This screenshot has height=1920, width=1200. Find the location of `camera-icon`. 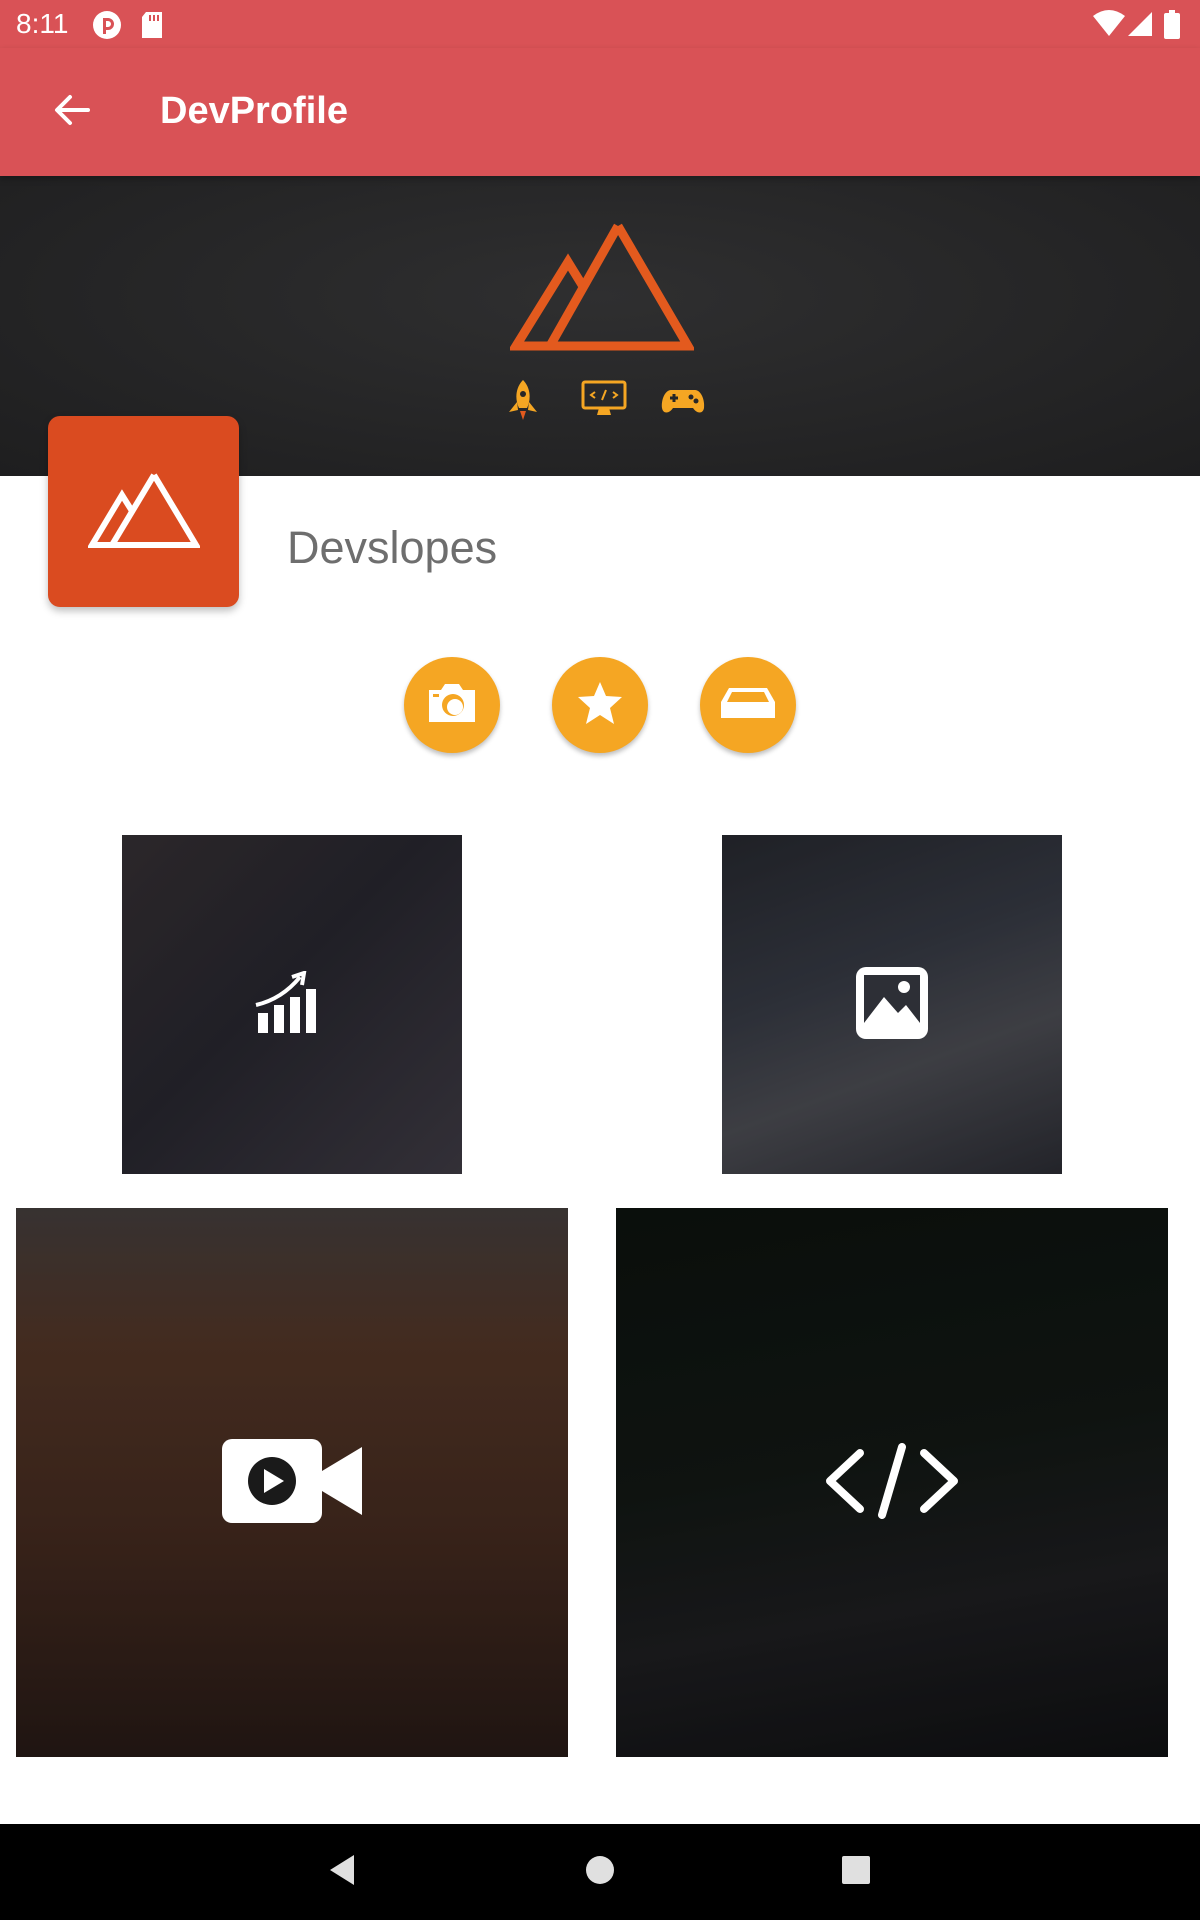

camera-icon is located at coordinates (452, 705).